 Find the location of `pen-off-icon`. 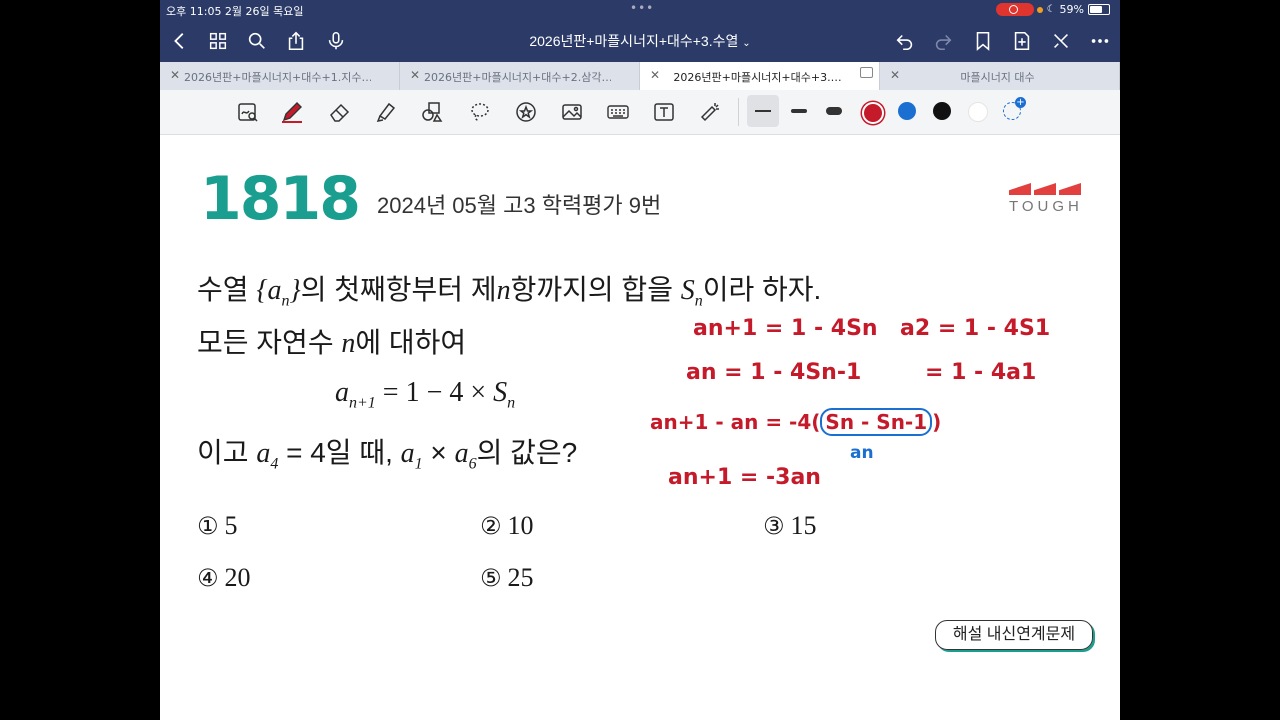

pen-off-icon is located at coordinates (1061, 41).